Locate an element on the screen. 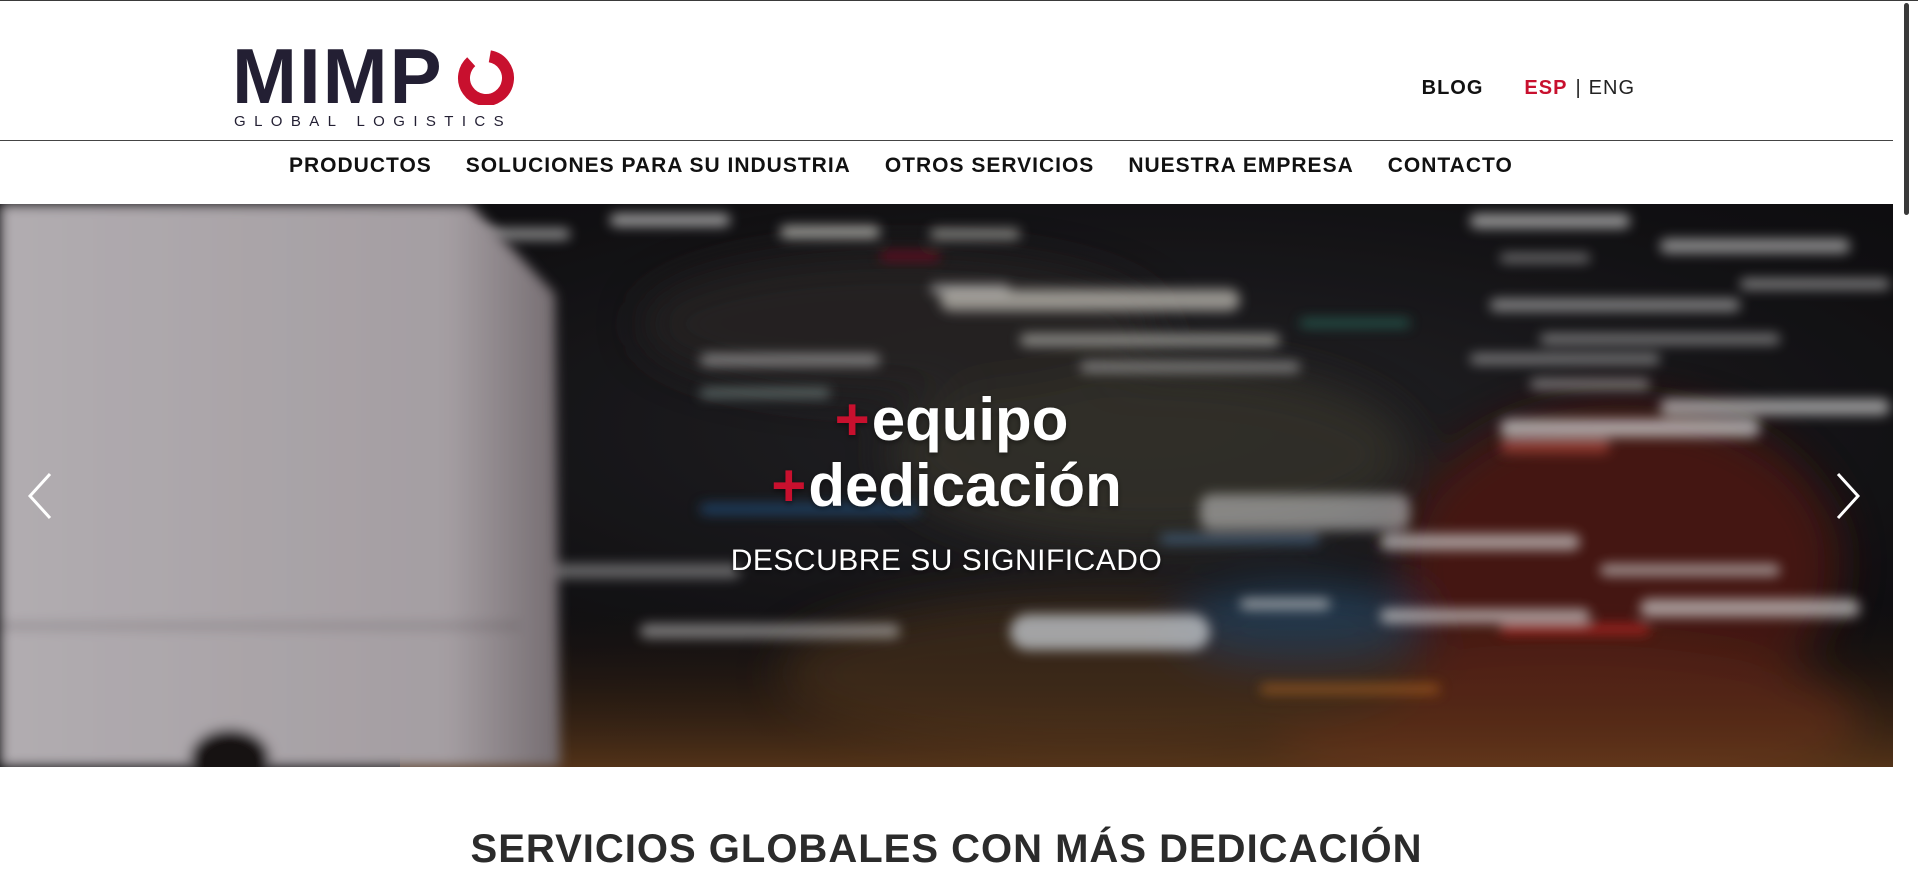  nav-item-otros-servicios: OTROS SERVICIOS is located at coordinates (990, 166).